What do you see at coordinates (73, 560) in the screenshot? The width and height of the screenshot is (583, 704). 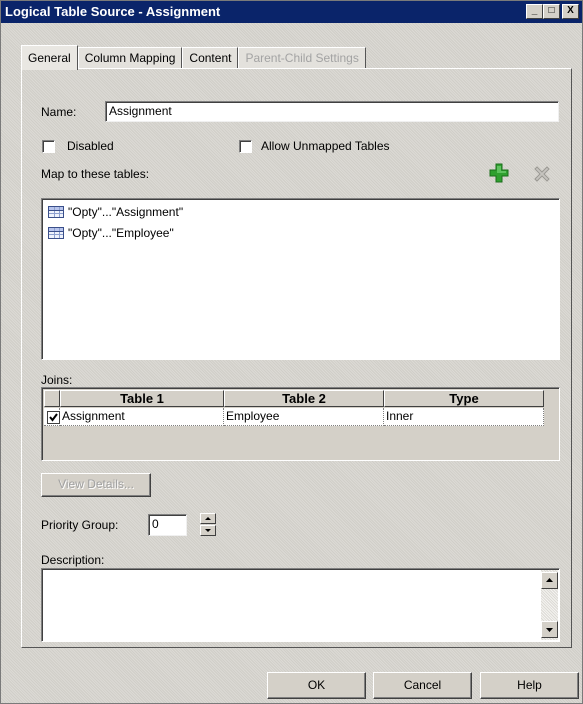 I see `description-label: Description:` at bounding box center [73, 560].